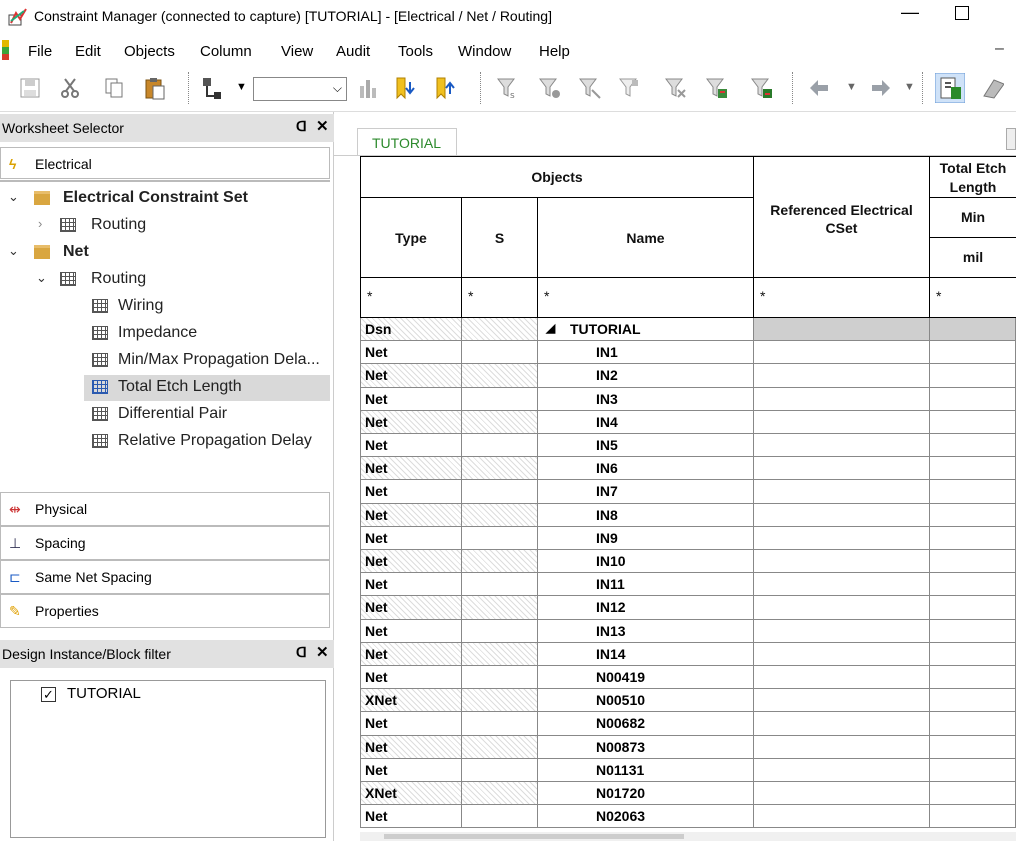 Image resolution: width=1016 pixels, height=841 pixels. I want to click on forward-arrow-icon, so click(880, 88).